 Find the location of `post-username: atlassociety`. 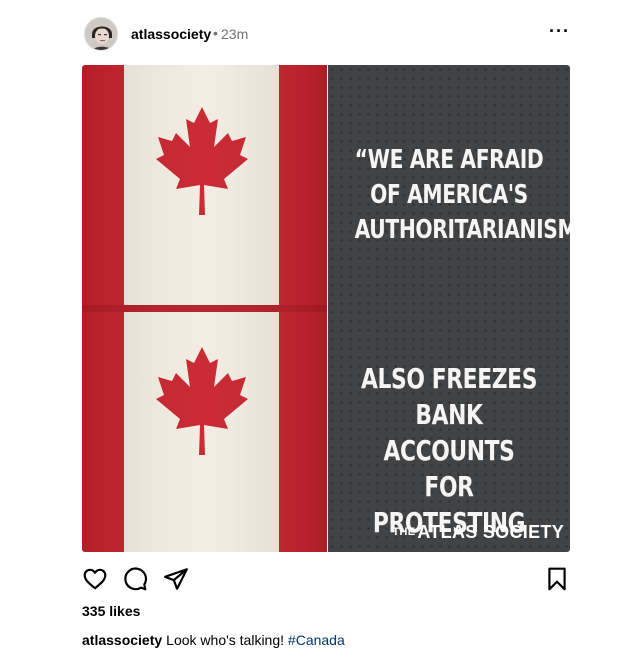

post-username: atlassociety is located at coordinates (171, 34).